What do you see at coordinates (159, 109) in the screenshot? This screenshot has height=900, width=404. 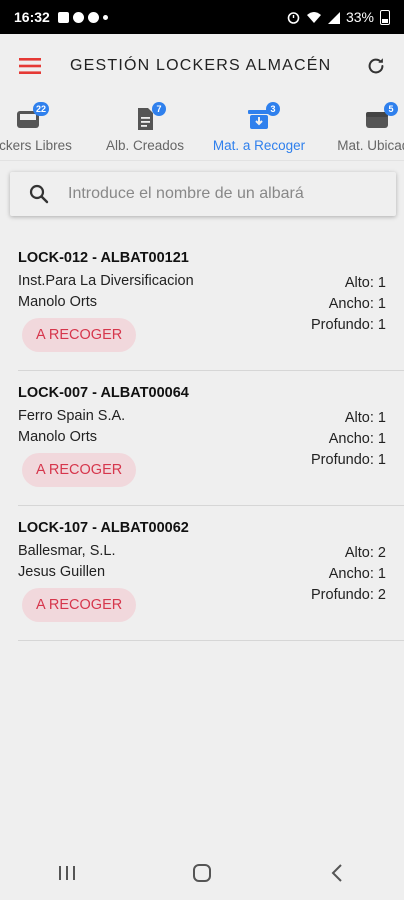 I see `tab-badge: 7` at bounding box center [159, 109].